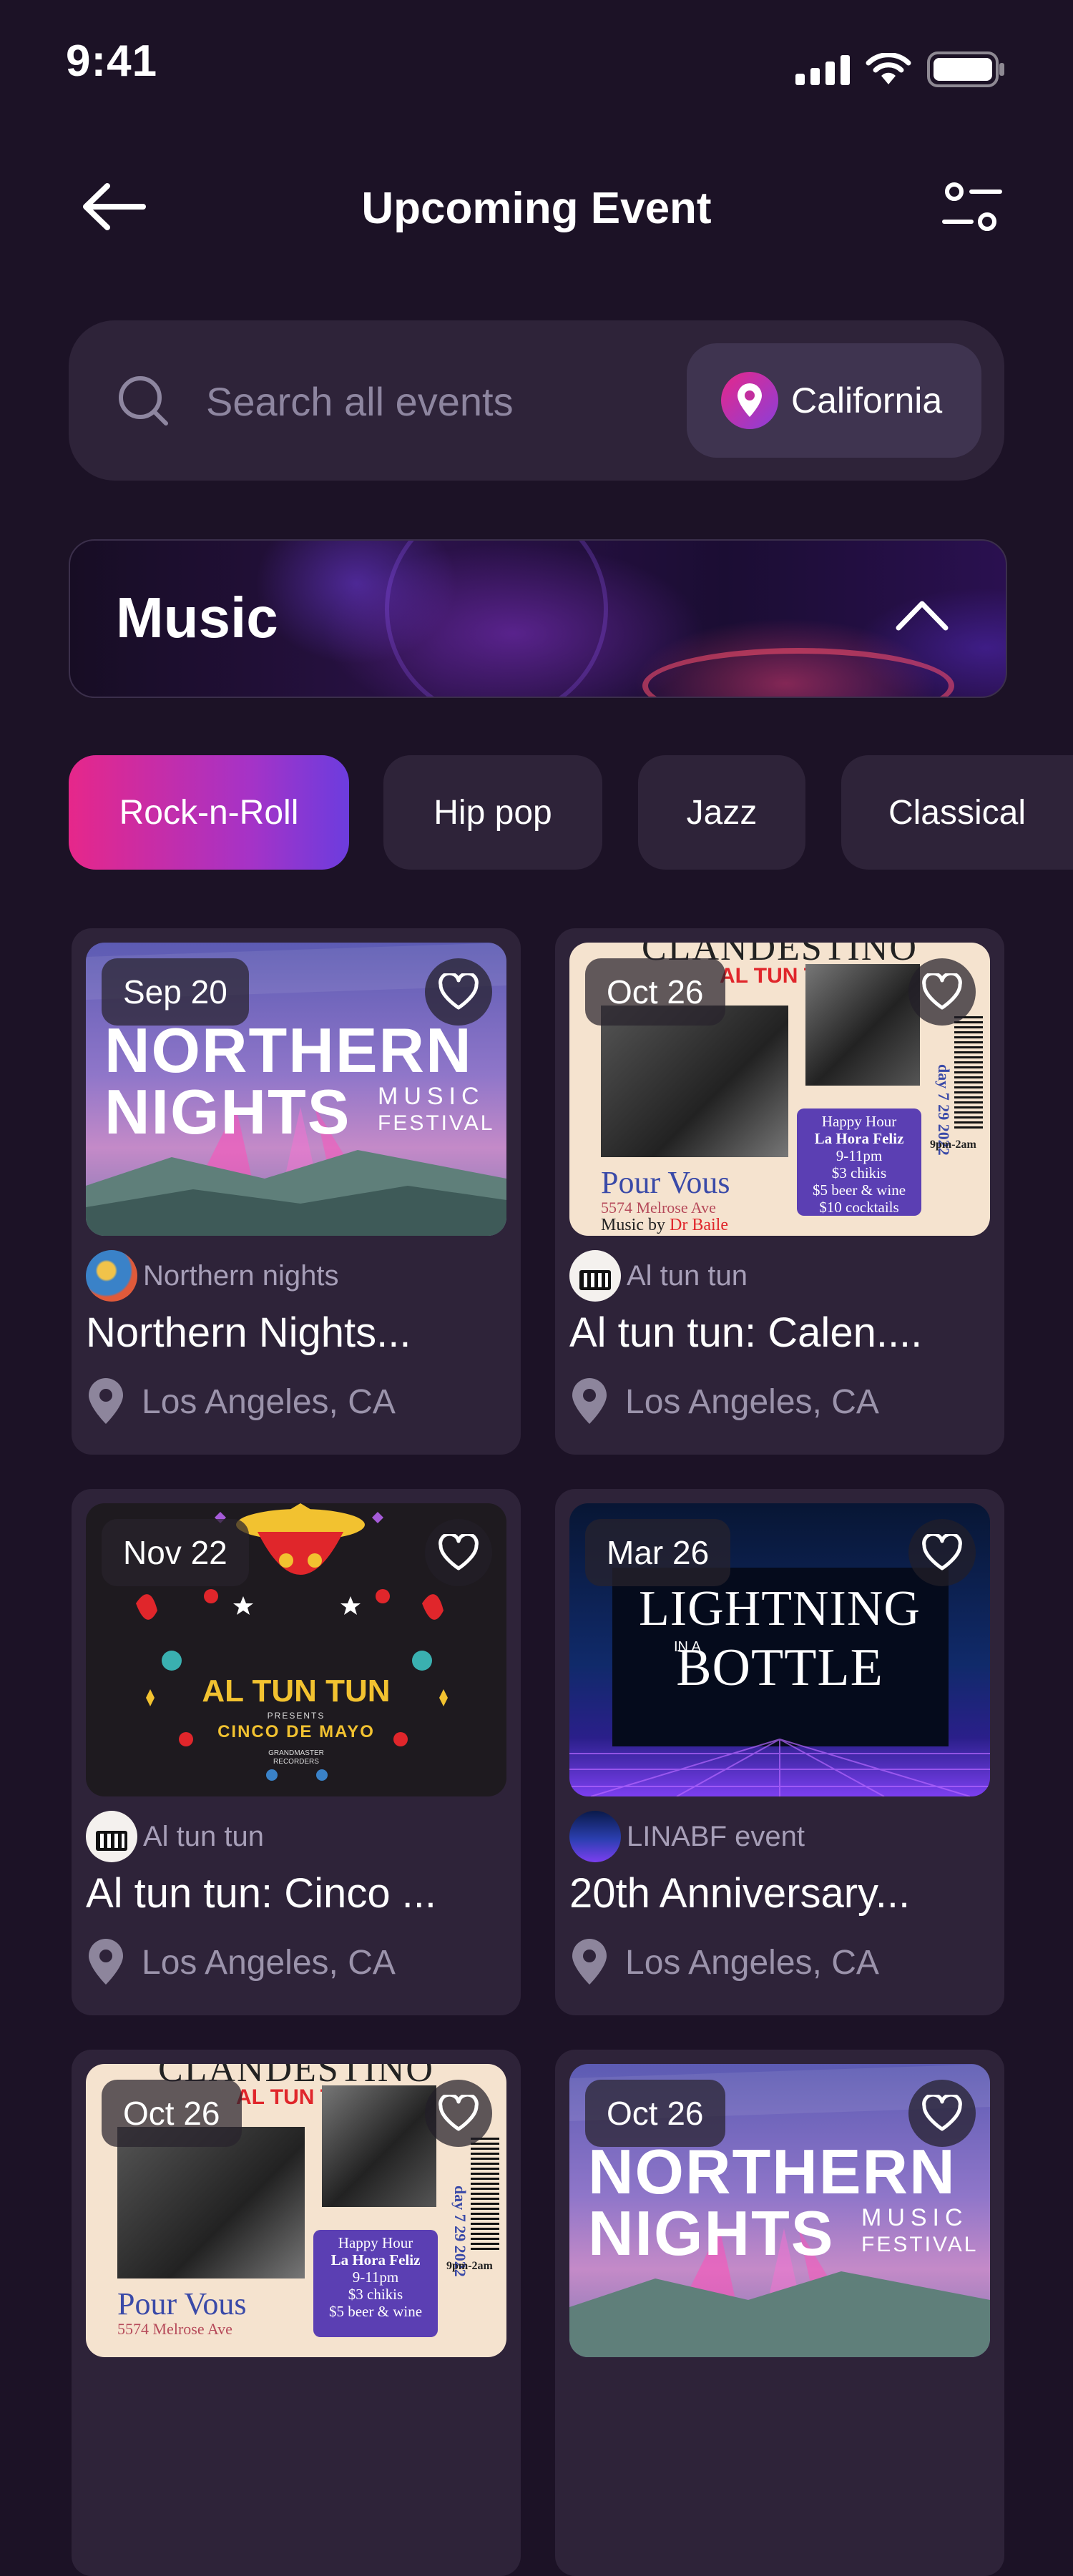 The image size is (1073, 2576). Describe the element at coordinates (687, 1837) in the screenshot. I see `organizer: LINABF event` at that location.